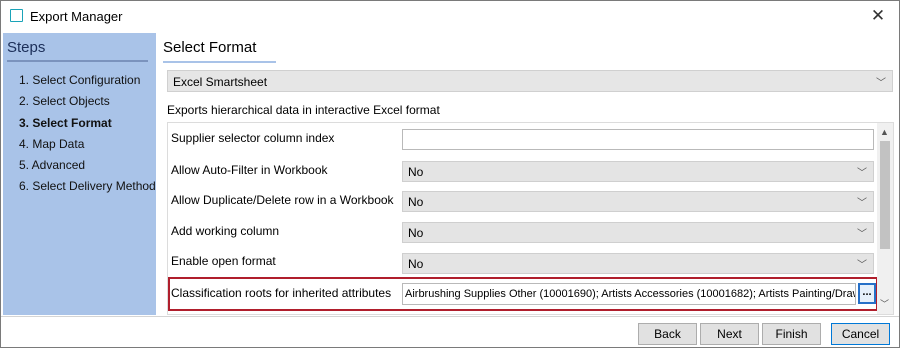 Image resolution: width=900 pixels, height=348 pixels. I want to click on properties-scrollbar: ▲ ﹀, so click(885, 218).